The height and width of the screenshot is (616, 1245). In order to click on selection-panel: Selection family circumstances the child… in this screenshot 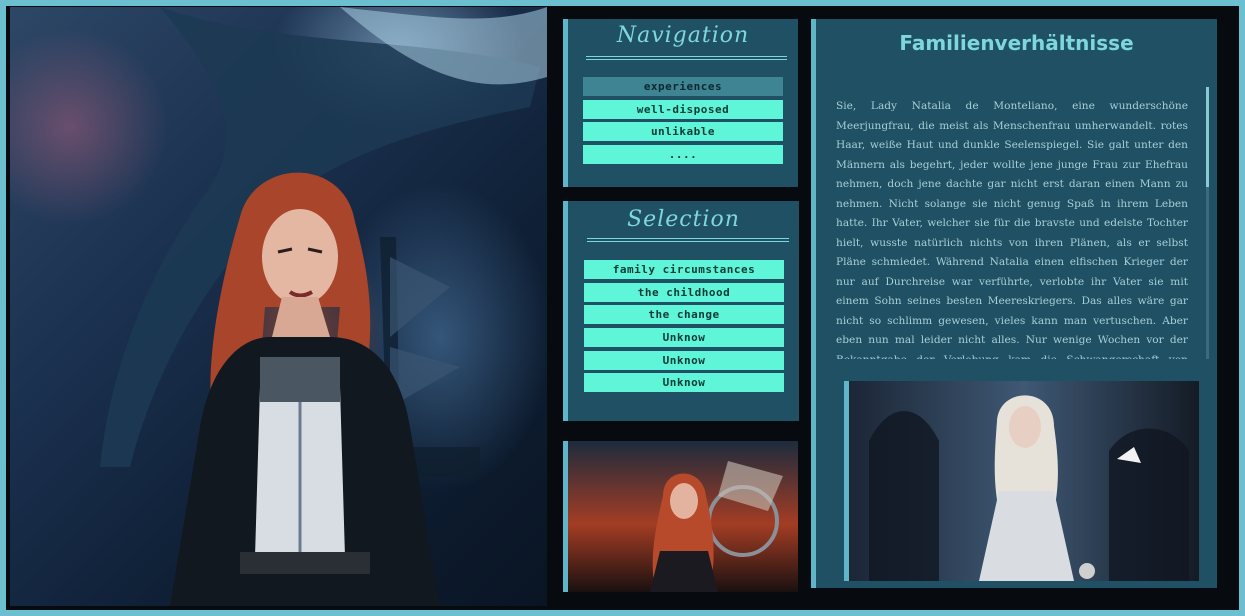, I will do `click(681, 311)`.